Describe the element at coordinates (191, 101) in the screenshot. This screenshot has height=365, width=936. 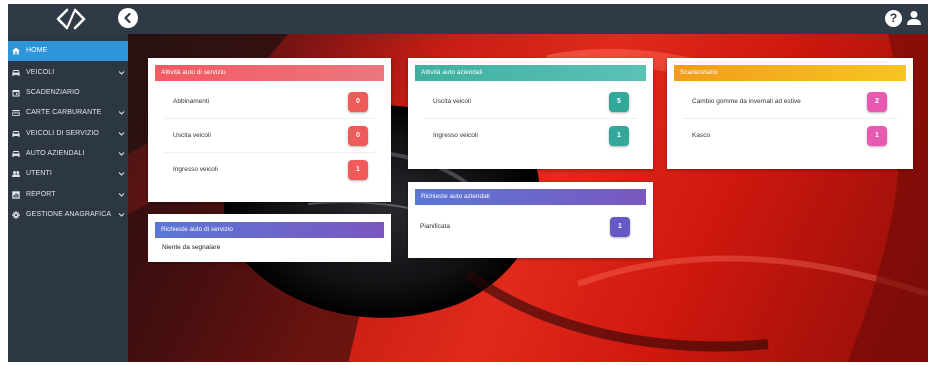
I see `row-label: Abbinamenti` at that location.